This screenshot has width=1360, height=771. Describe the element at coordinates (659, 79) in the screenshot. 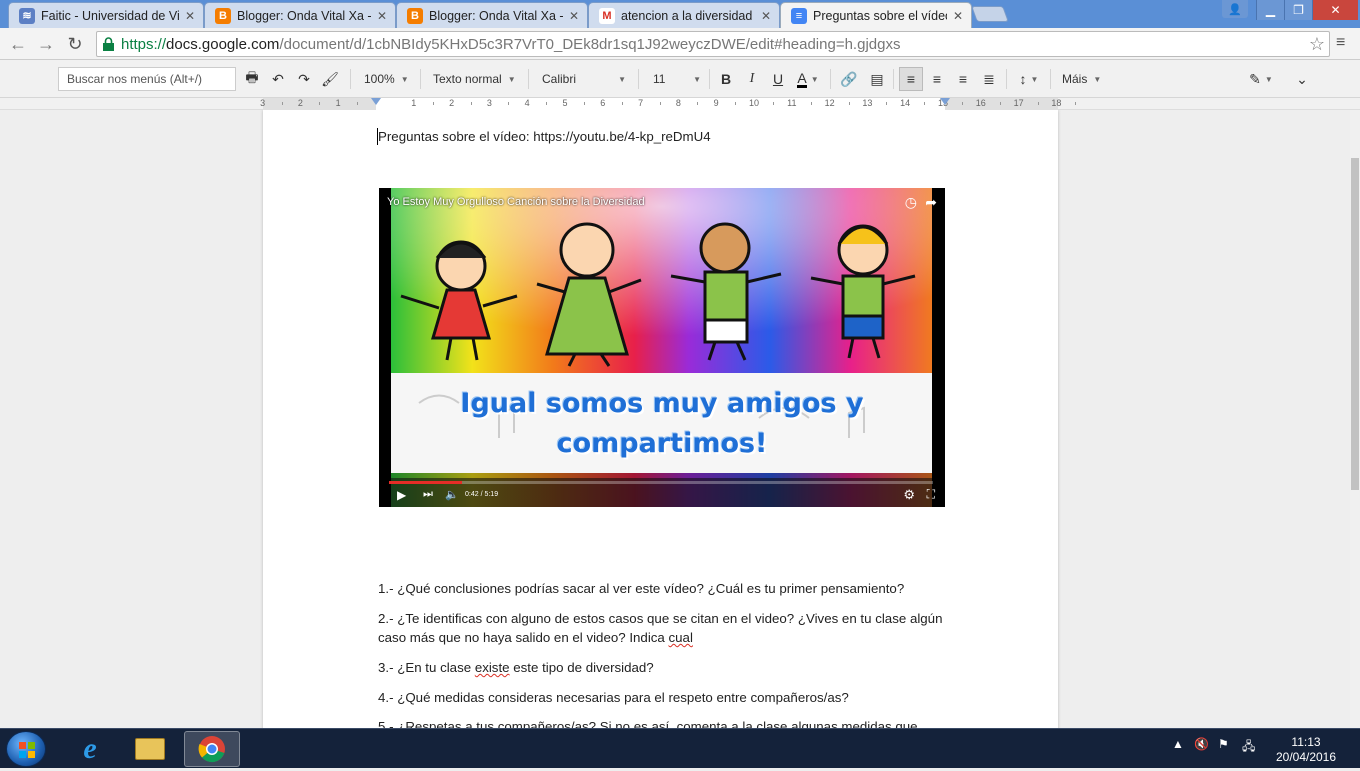

I see `font-size-value: 11` at that location.